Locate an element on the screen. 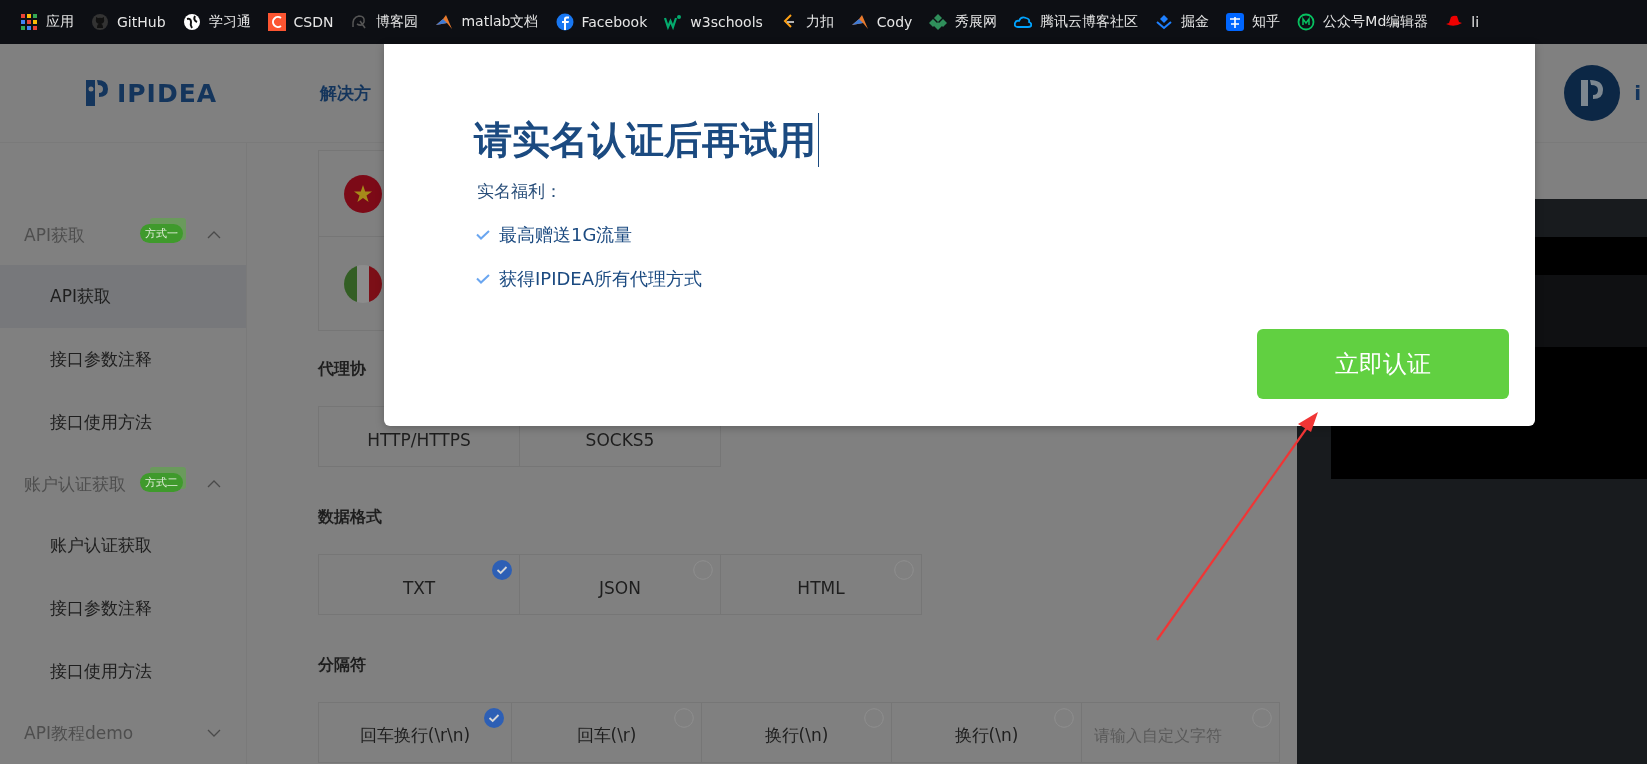  option-label: HTTP/HTTPS is located at coordinates (419, 439).